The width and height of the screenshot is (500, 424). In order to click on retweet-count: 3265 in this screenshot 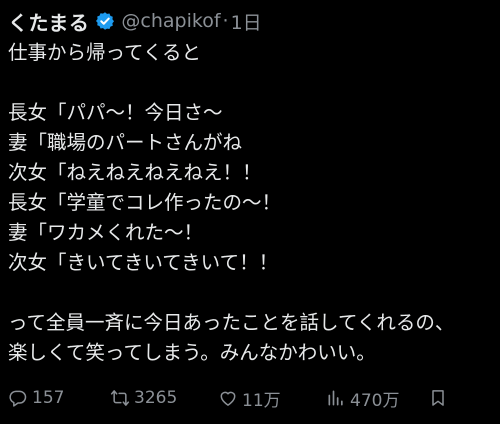, I will do `click(156, 398)`.